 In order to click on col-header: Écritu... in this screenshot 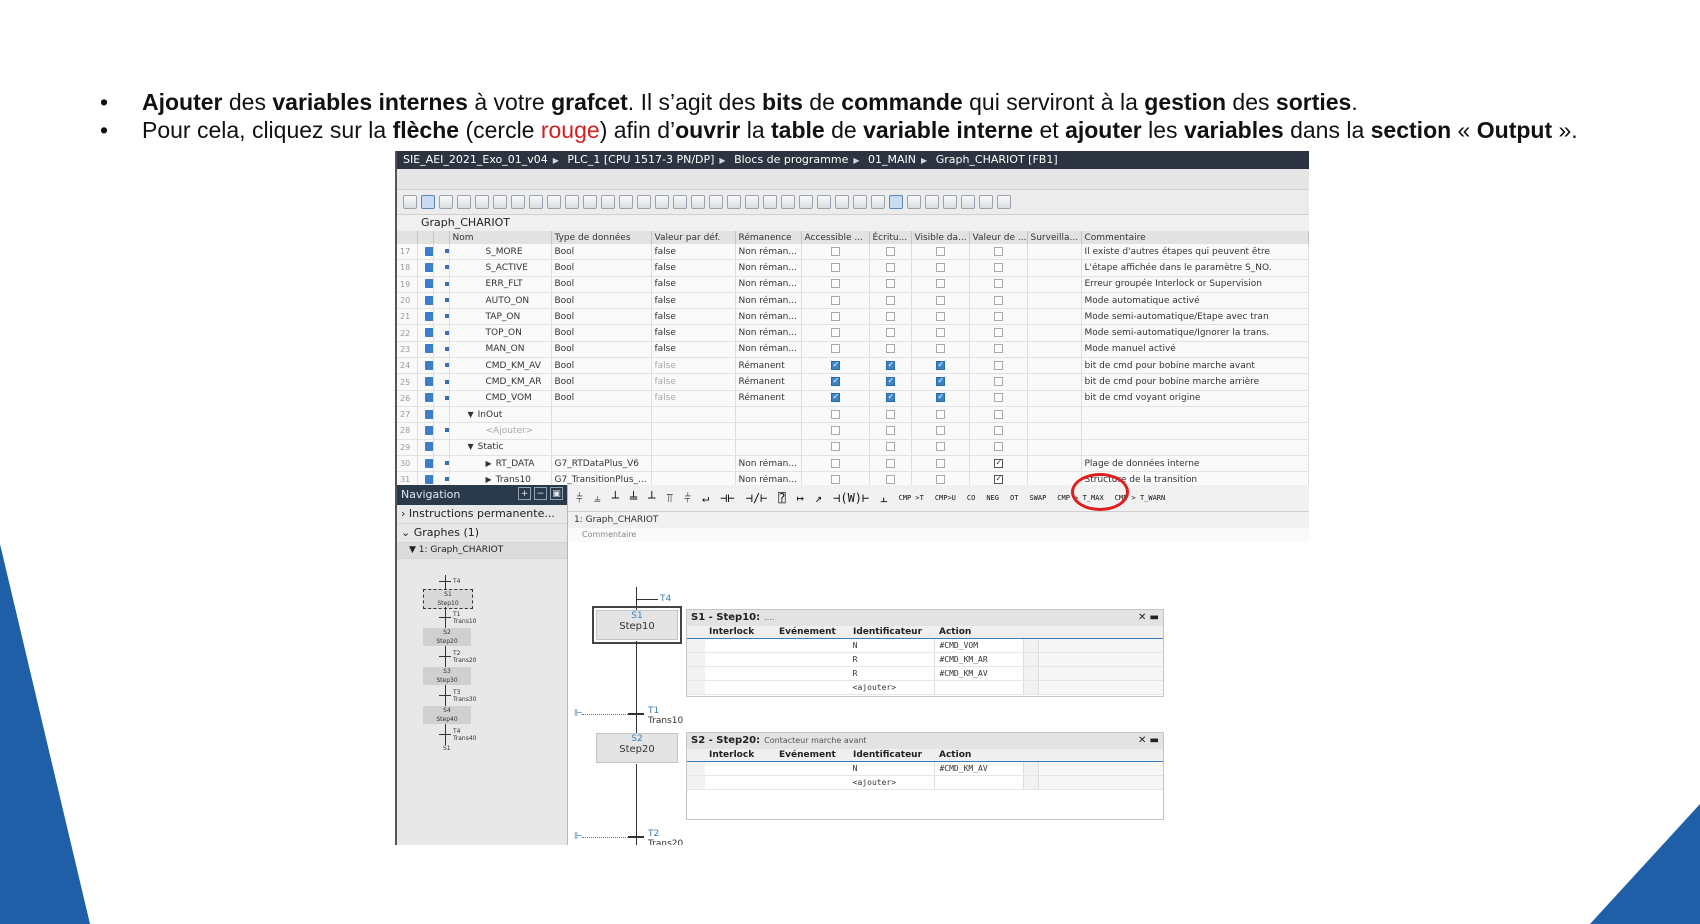, I will do `click(890, 237)`.